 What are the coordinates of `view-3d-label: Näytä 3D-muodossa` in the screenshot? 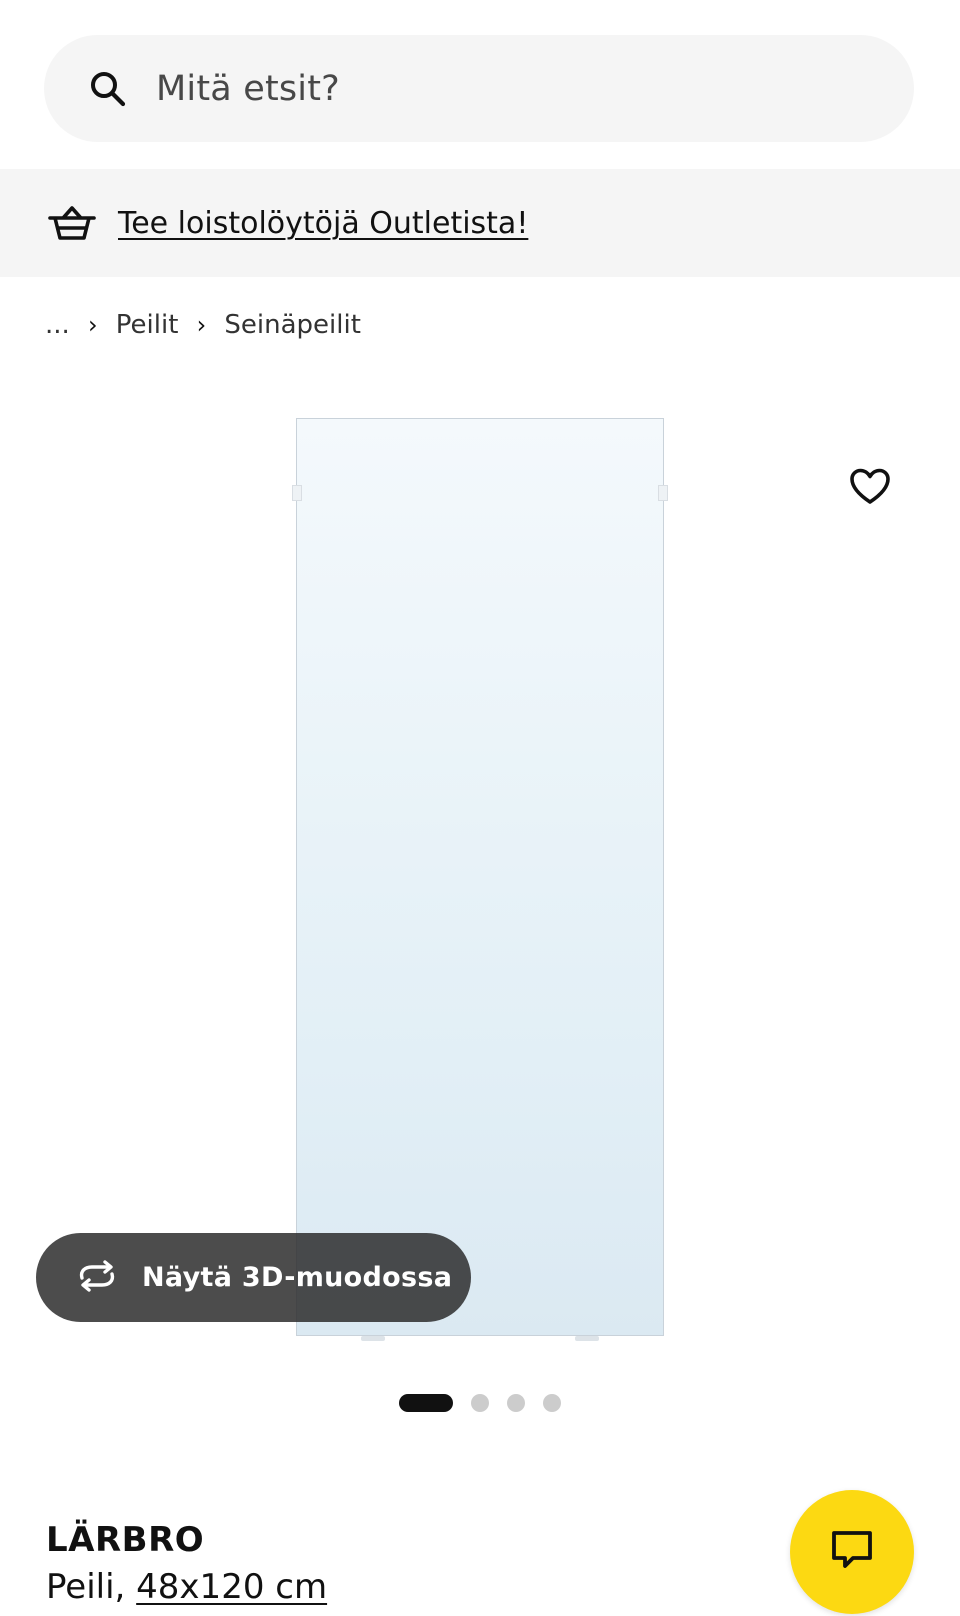 It's located at (297, 1277).